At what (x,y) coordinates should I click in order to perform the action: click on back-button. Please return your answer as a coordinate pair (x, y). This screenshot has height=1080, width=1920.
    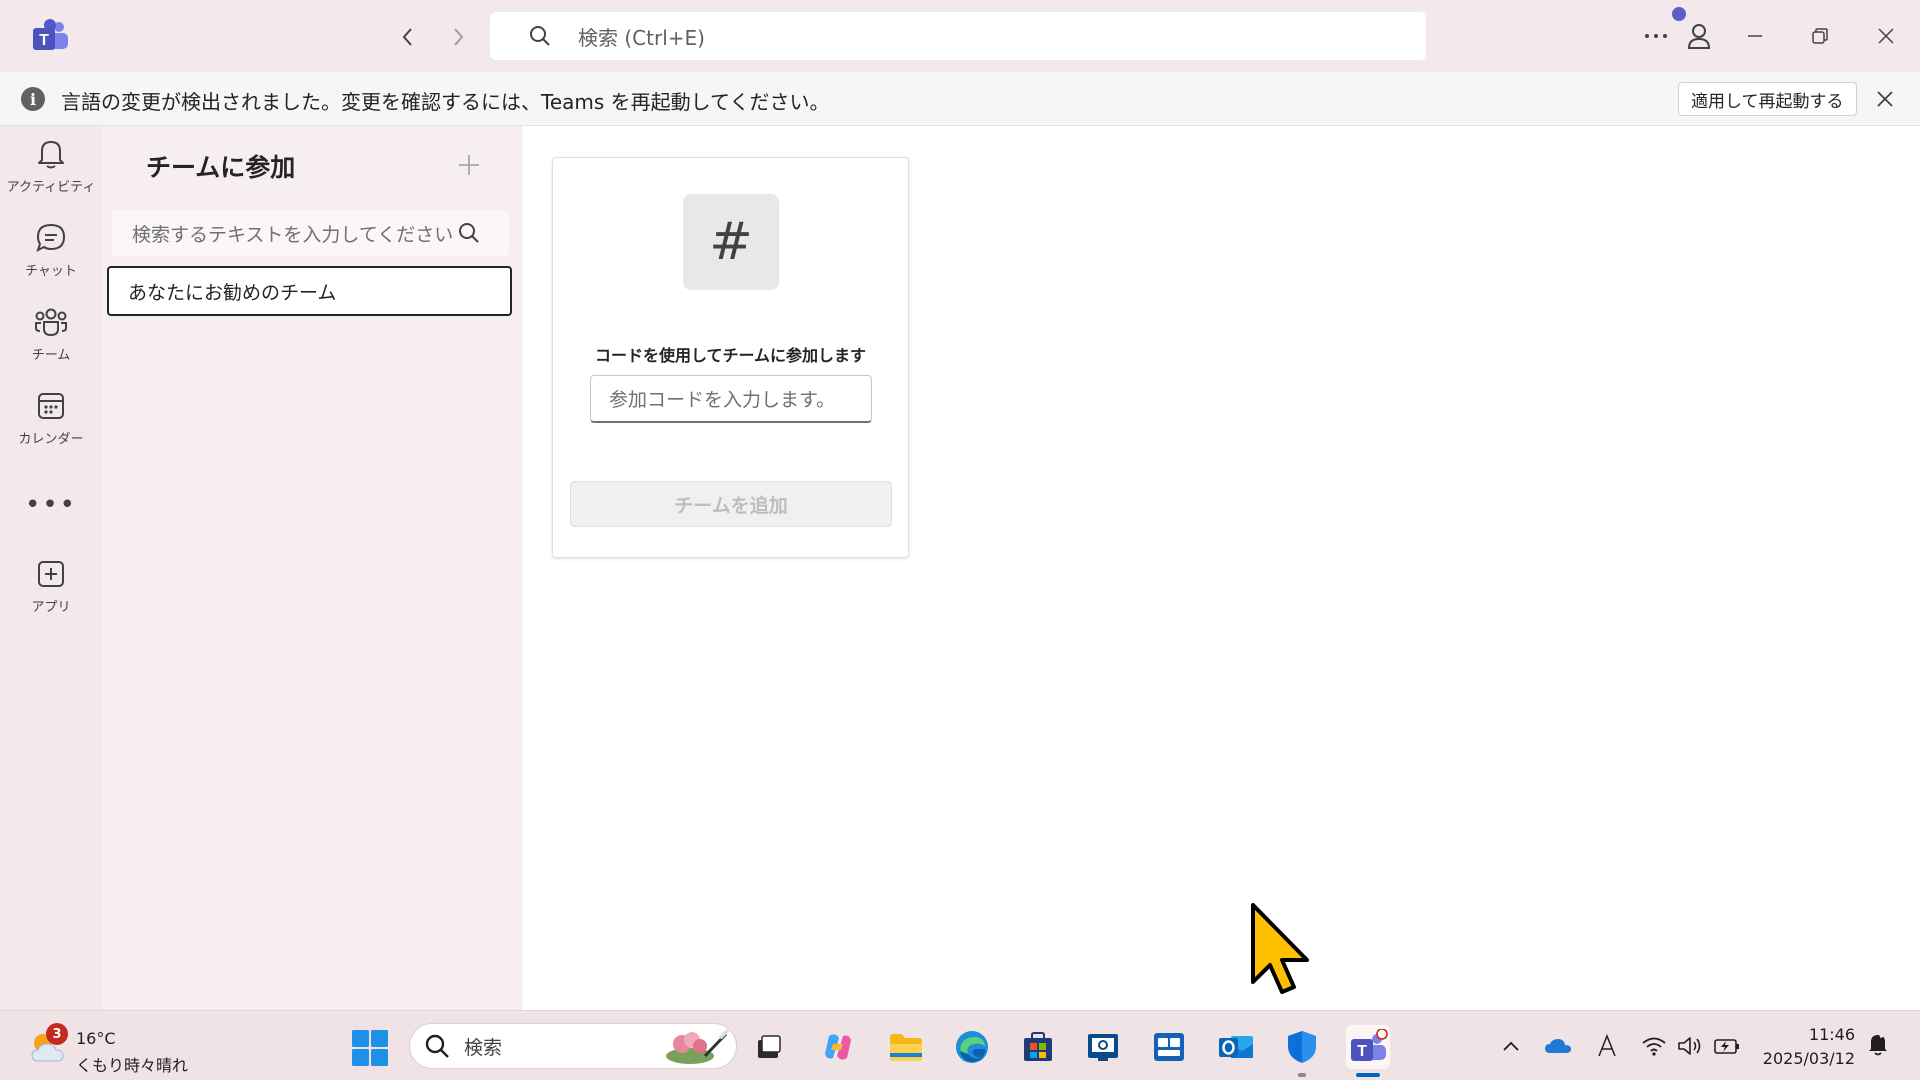
    Looking at the image, I should click on (408, 37).